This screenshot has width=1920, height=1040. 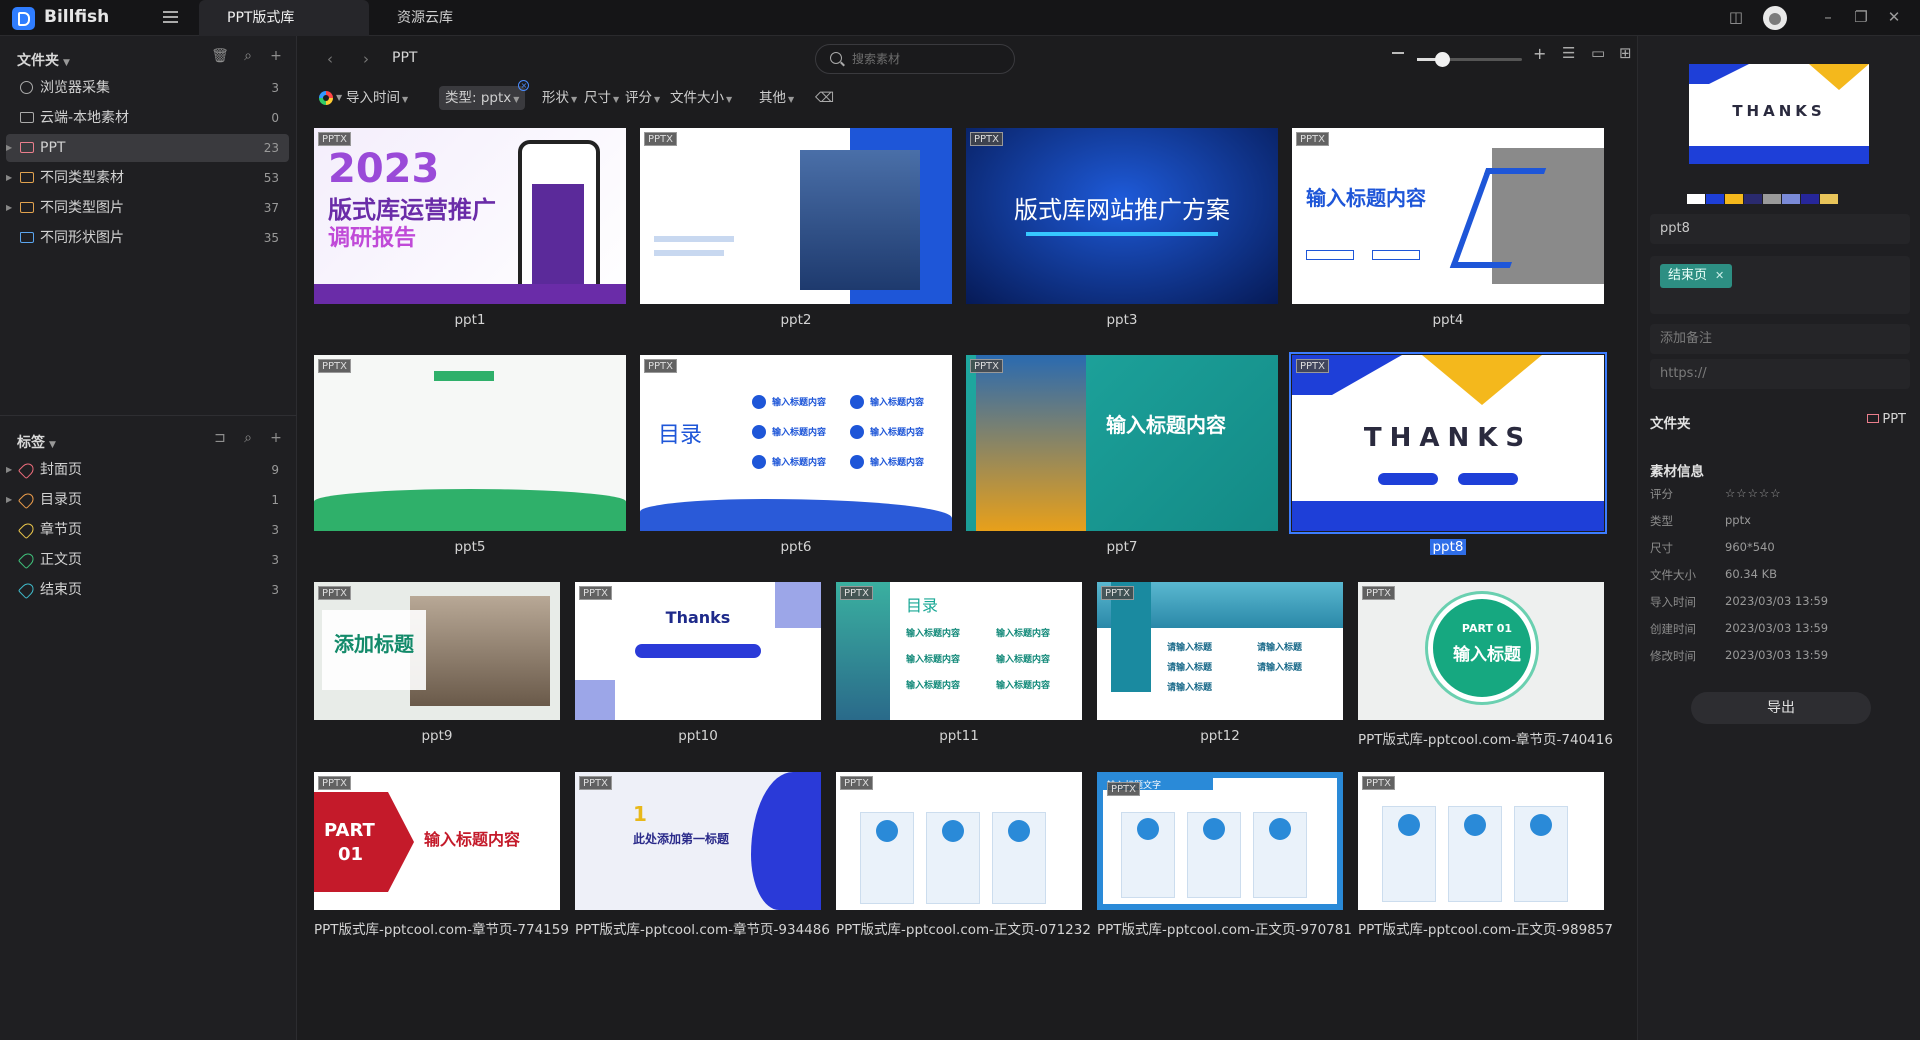 What do you see at coordinates (1775, 228) in the screenshot?
I see `name-input` at bounding box center [1775, 228].